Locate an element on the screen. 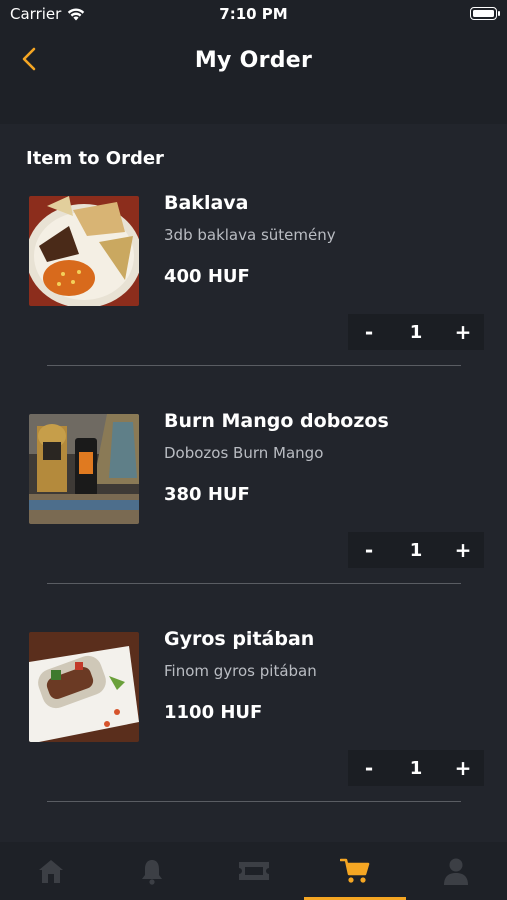  bell-icon is located at coordinates (152, 872).